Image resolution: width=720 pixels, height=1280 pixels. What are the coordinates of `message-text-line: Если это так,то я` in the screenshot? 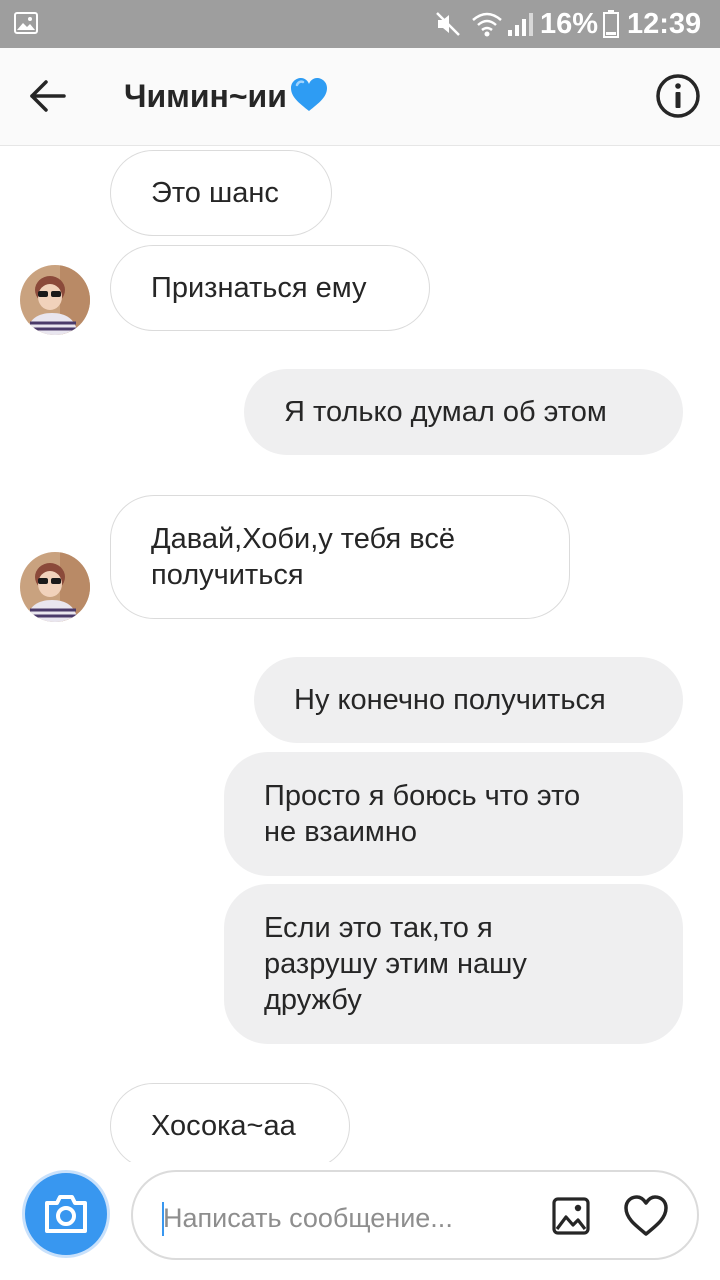 It's located at (378, 928).